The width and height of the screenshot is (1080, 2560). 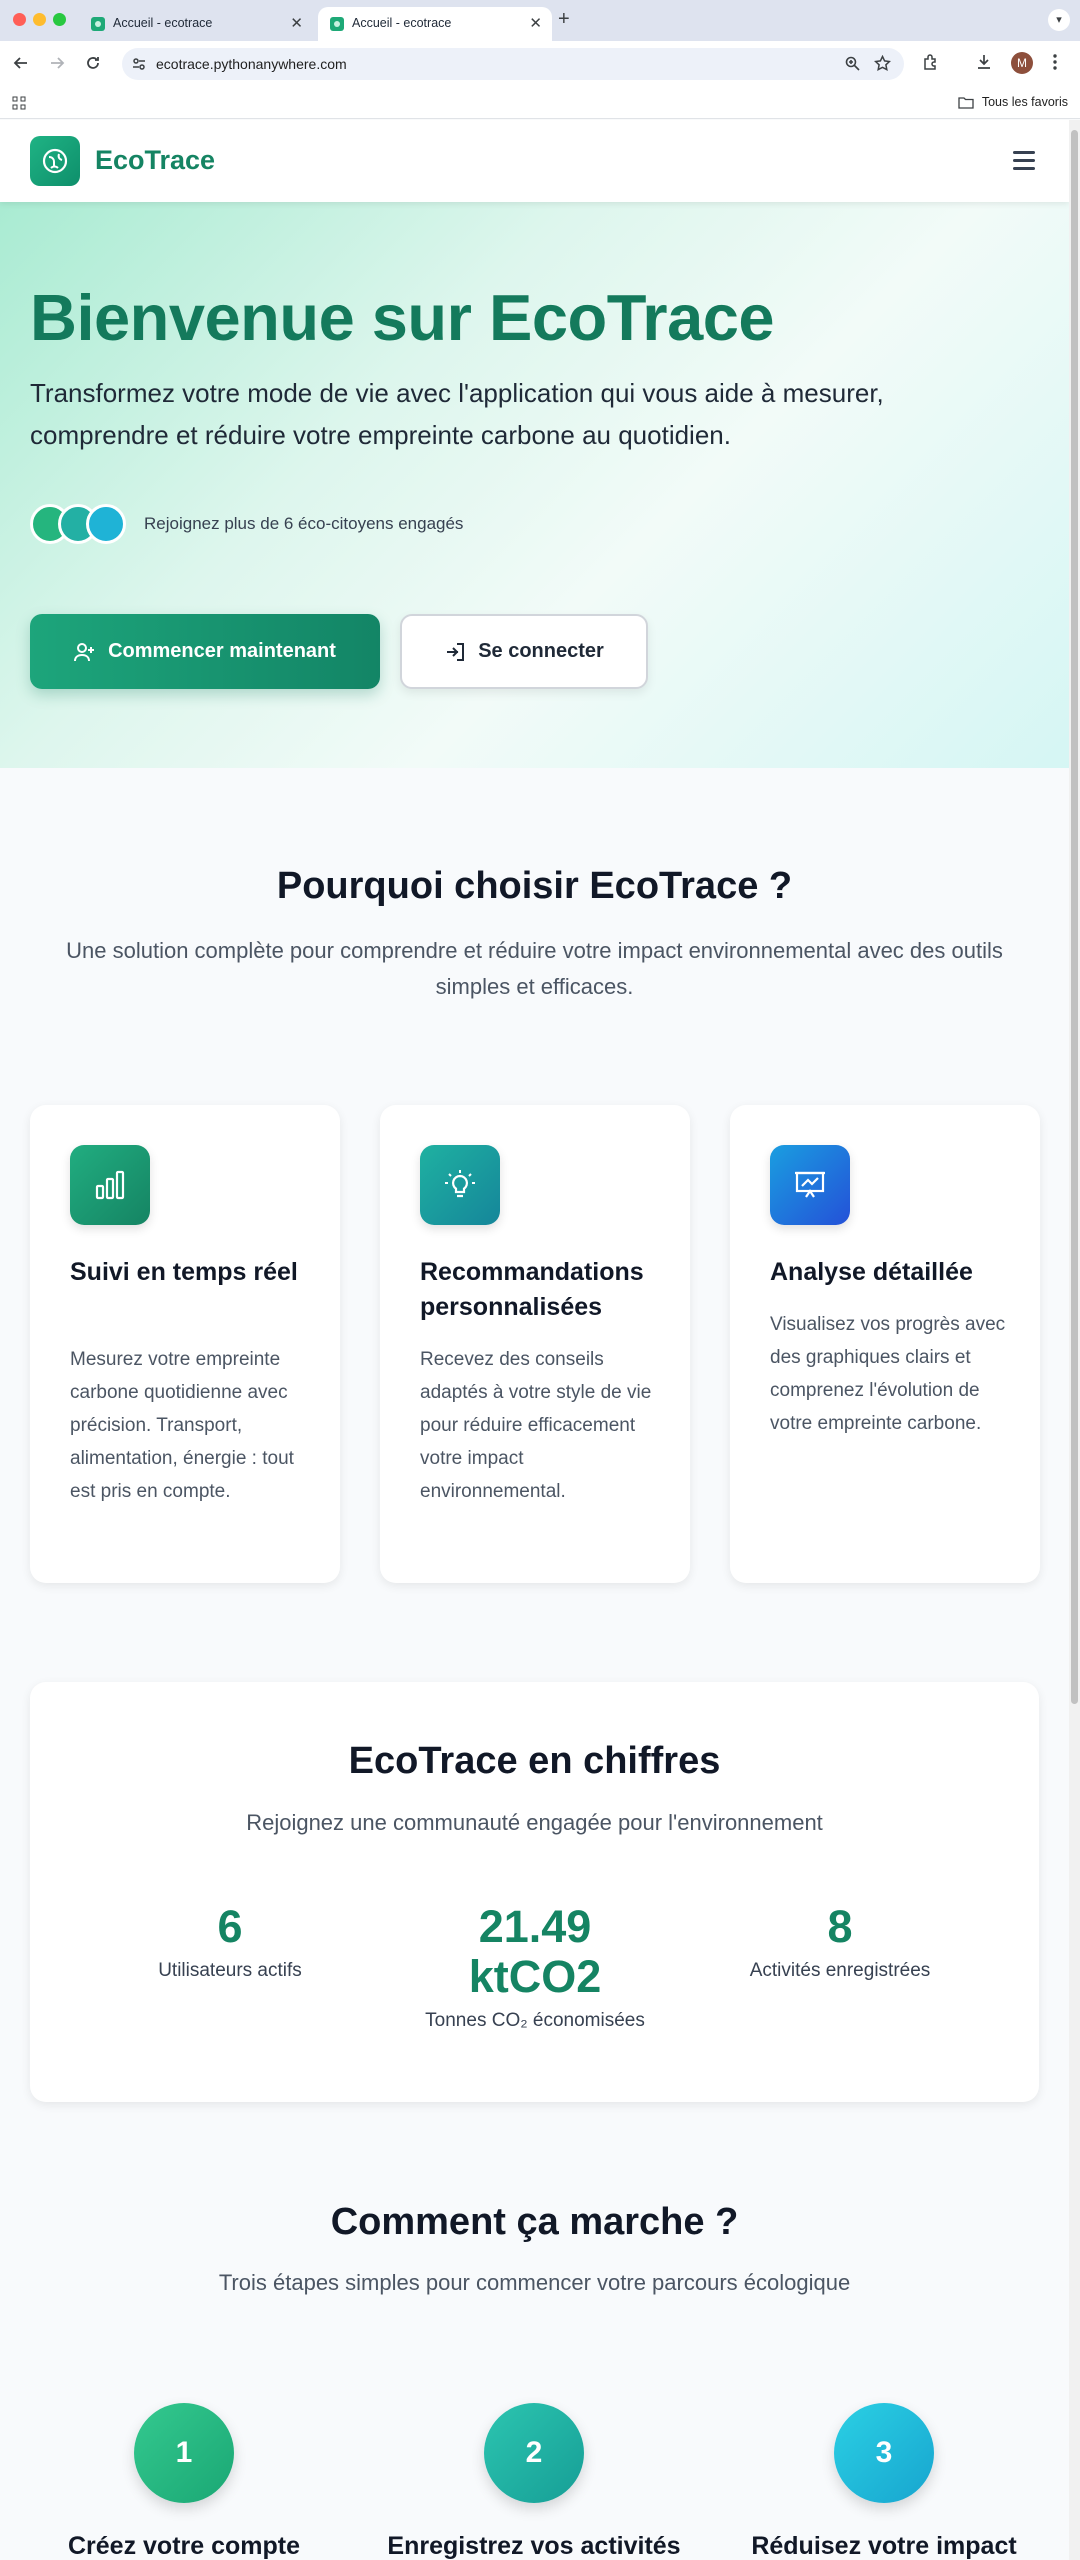 I want to click on close-window-button, so click(x=19, y=19).